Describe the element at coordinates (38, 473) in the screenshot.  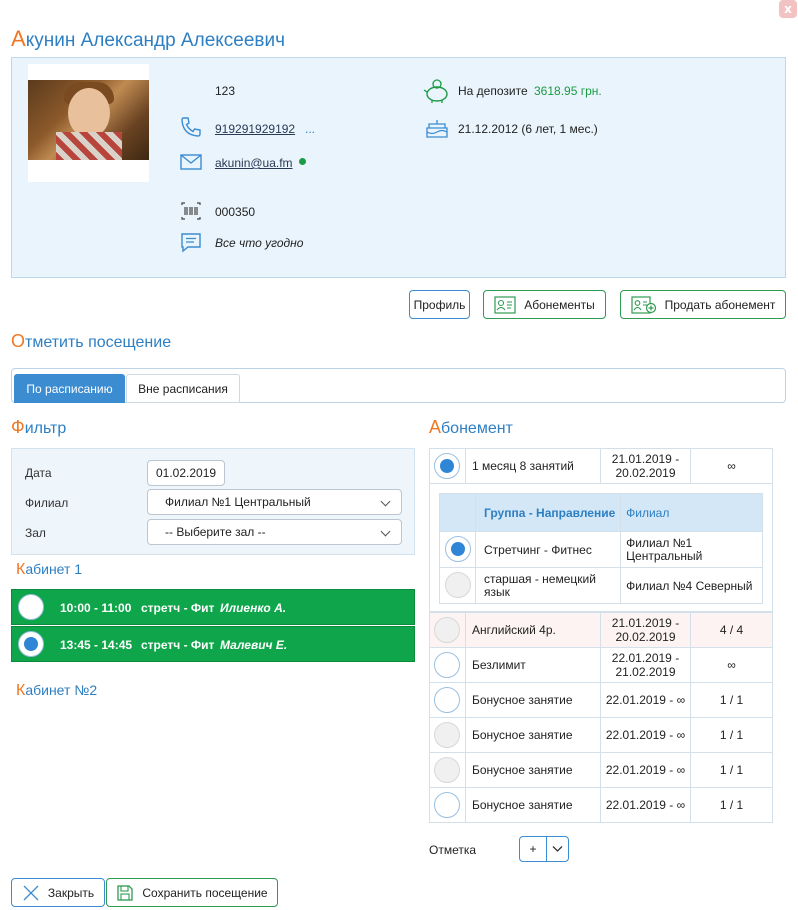
I see `date-label: Дата` at that location.